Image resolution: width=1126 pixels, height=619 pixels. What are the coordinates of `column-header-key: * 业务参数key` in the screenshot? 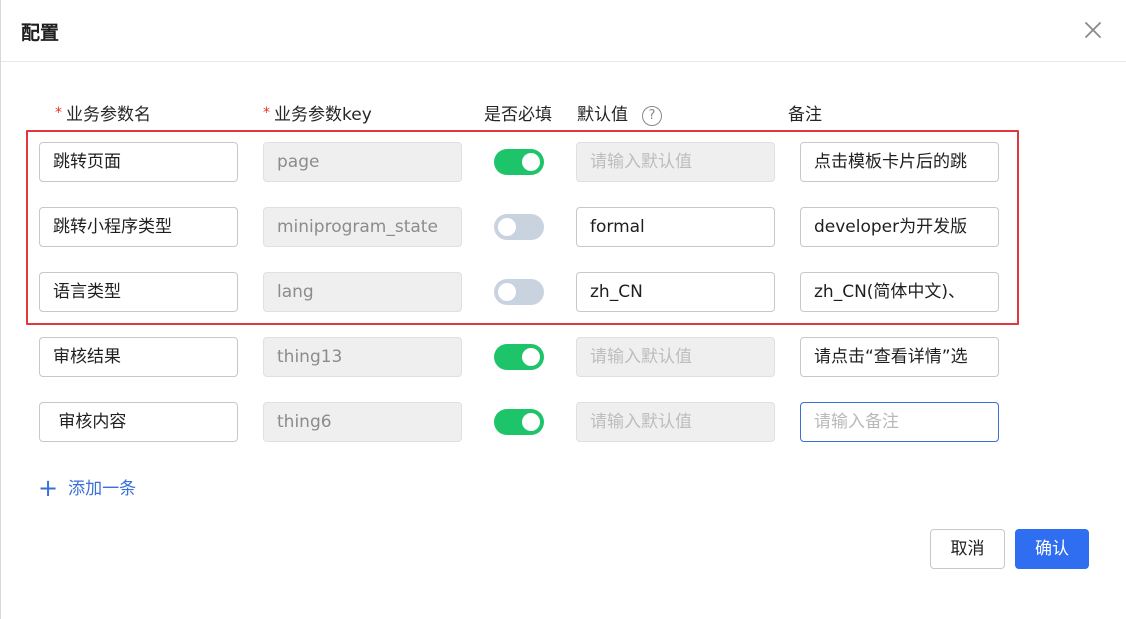 It's located at (317, 112).